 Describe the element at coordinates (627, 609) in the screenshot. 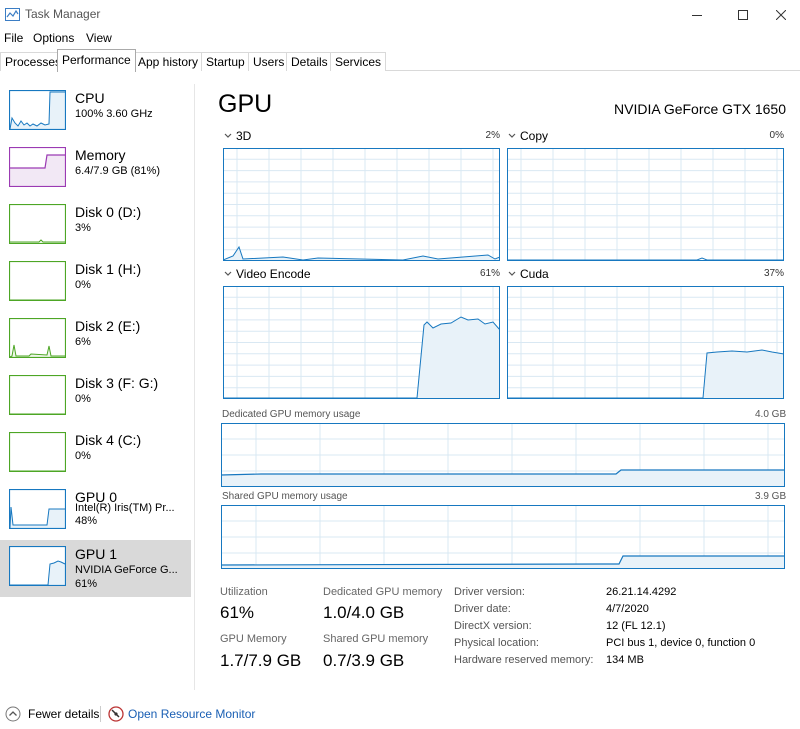

I see `driver-date-value: 4/7/2020` at that location.